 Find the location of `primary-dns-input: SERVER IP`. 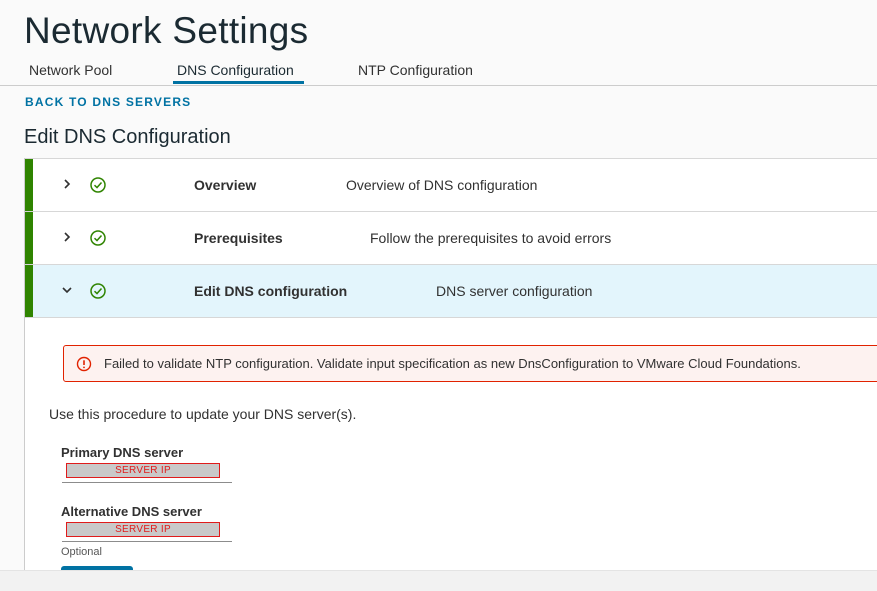

primary-dns-input: SERVER IP is located at coordinates (147, 471).